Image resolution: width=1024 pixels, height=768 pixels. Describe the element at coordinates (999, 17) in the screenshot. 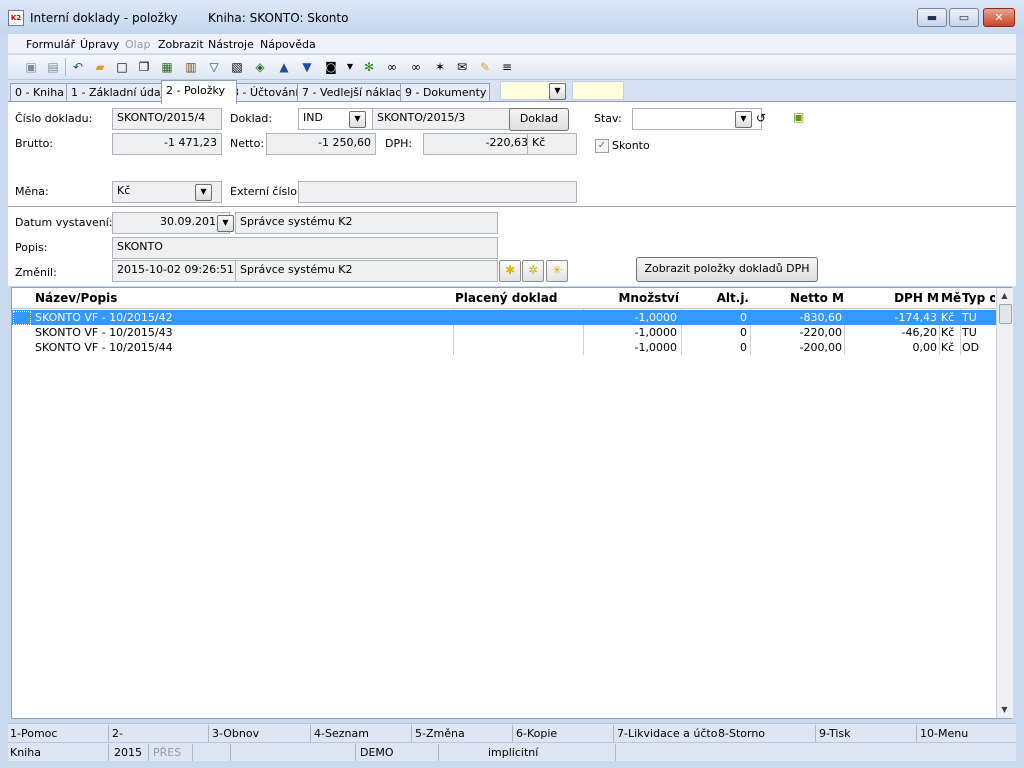

I see `close-button: ✕` at that location.